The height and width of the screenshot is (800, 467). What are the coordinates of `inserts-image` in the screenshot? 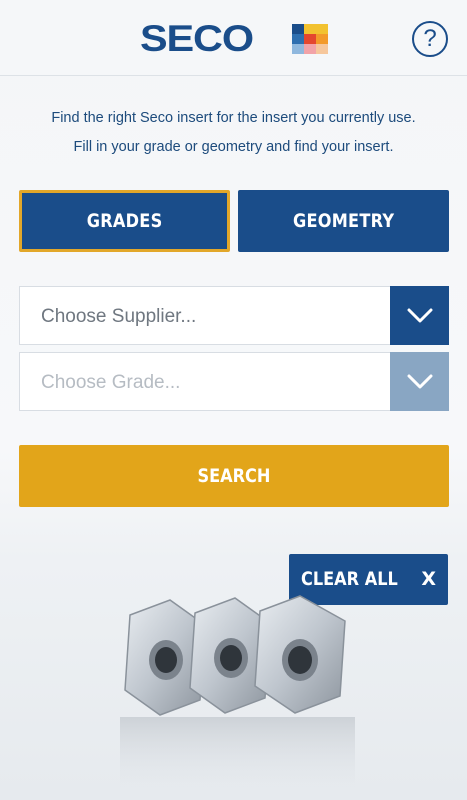 It's located at (237, 697).